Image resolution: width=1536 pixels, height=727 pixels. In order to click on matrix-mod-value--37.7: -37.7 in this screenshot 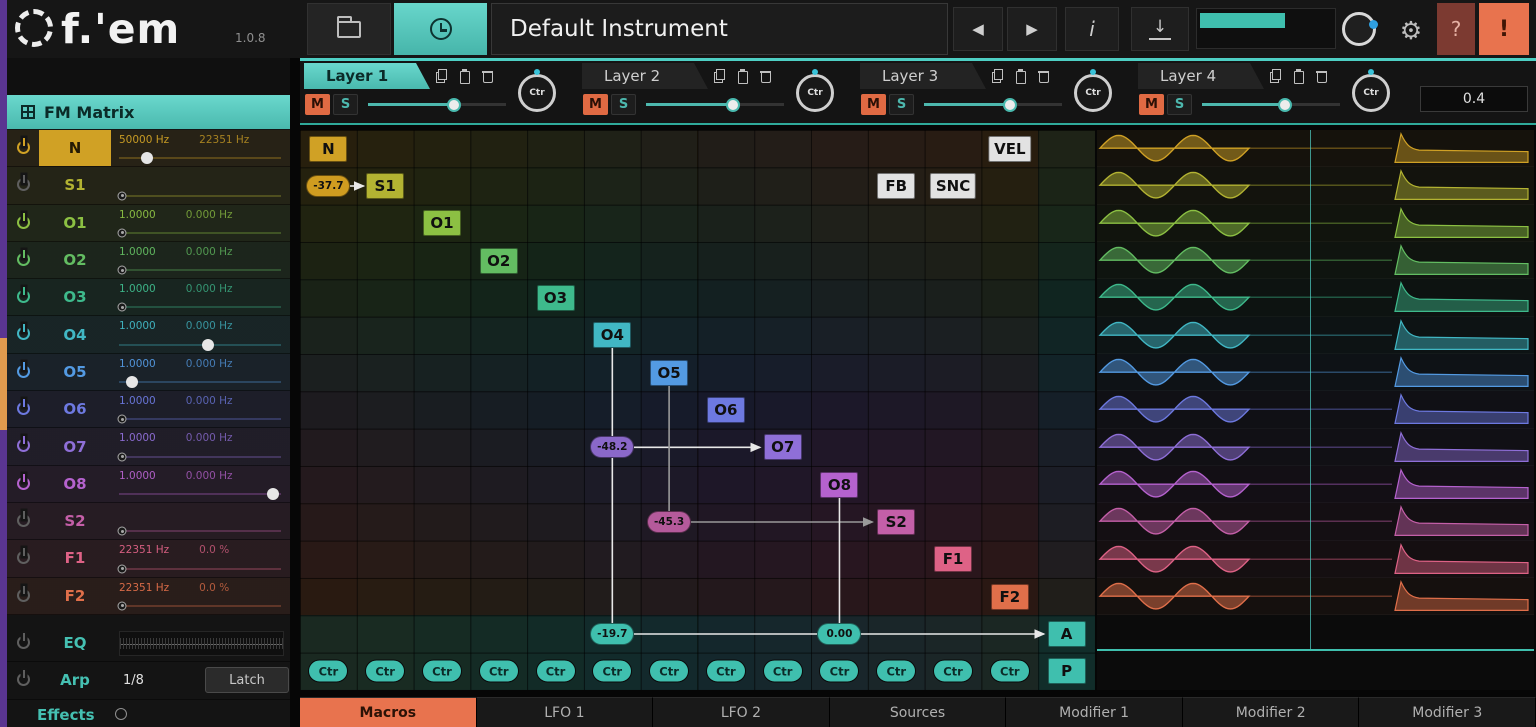, I will do `click(328, 186)`.